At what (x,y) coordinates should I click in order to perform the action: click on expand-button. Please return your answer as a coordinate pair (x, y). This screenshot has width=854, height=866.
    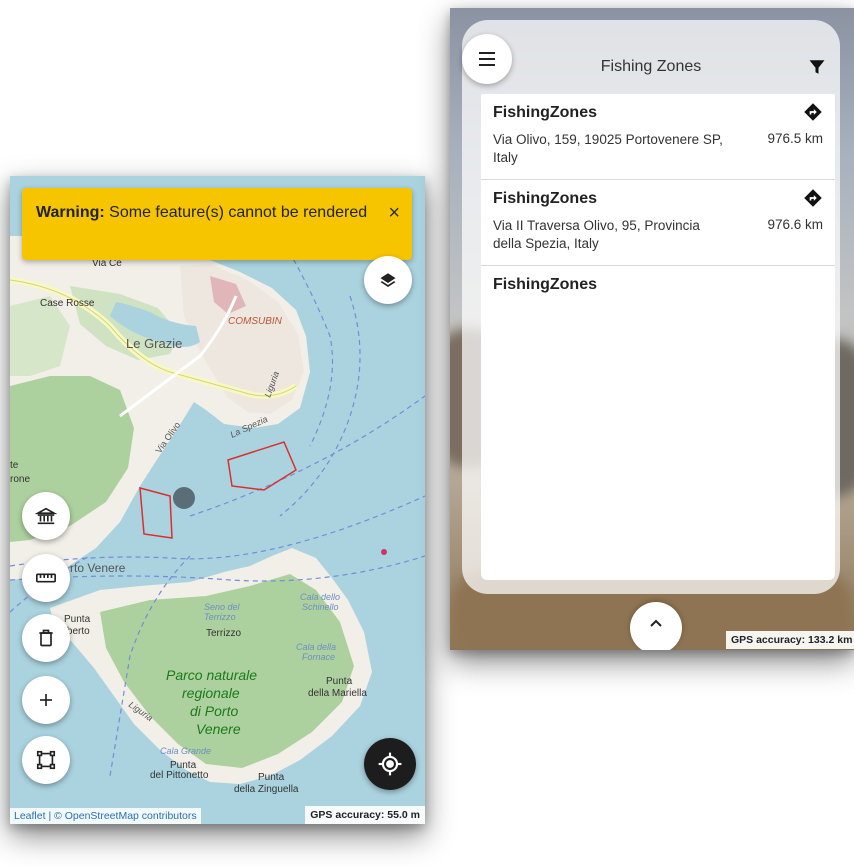
    Looking at the image, I should click on (656, 626).